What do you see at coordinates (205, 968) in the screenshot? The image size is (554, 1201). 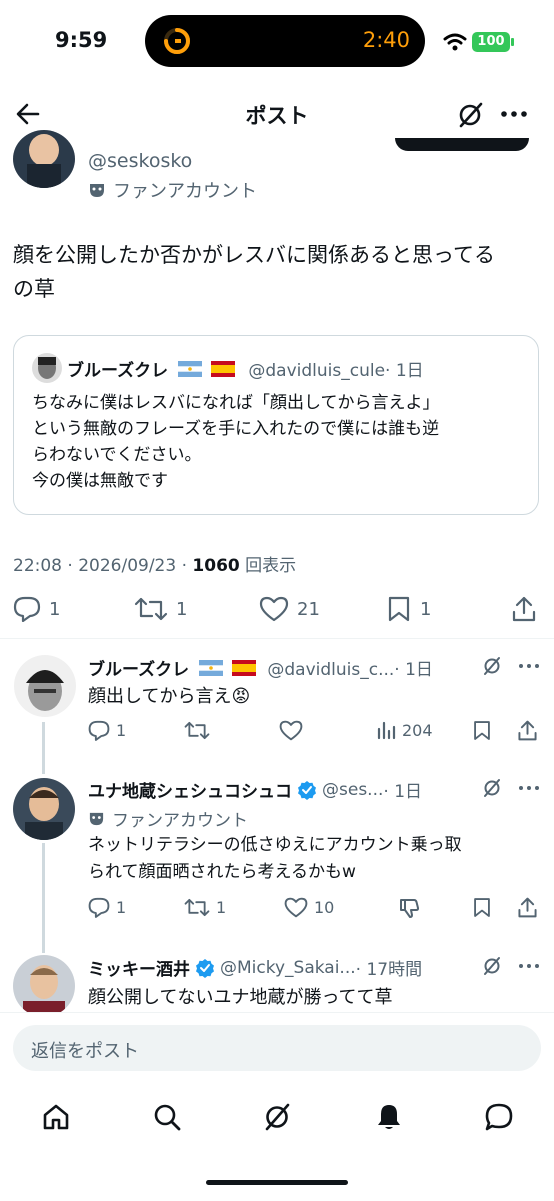 I see `verified-badge-icon` at bounding box center [205, 968].